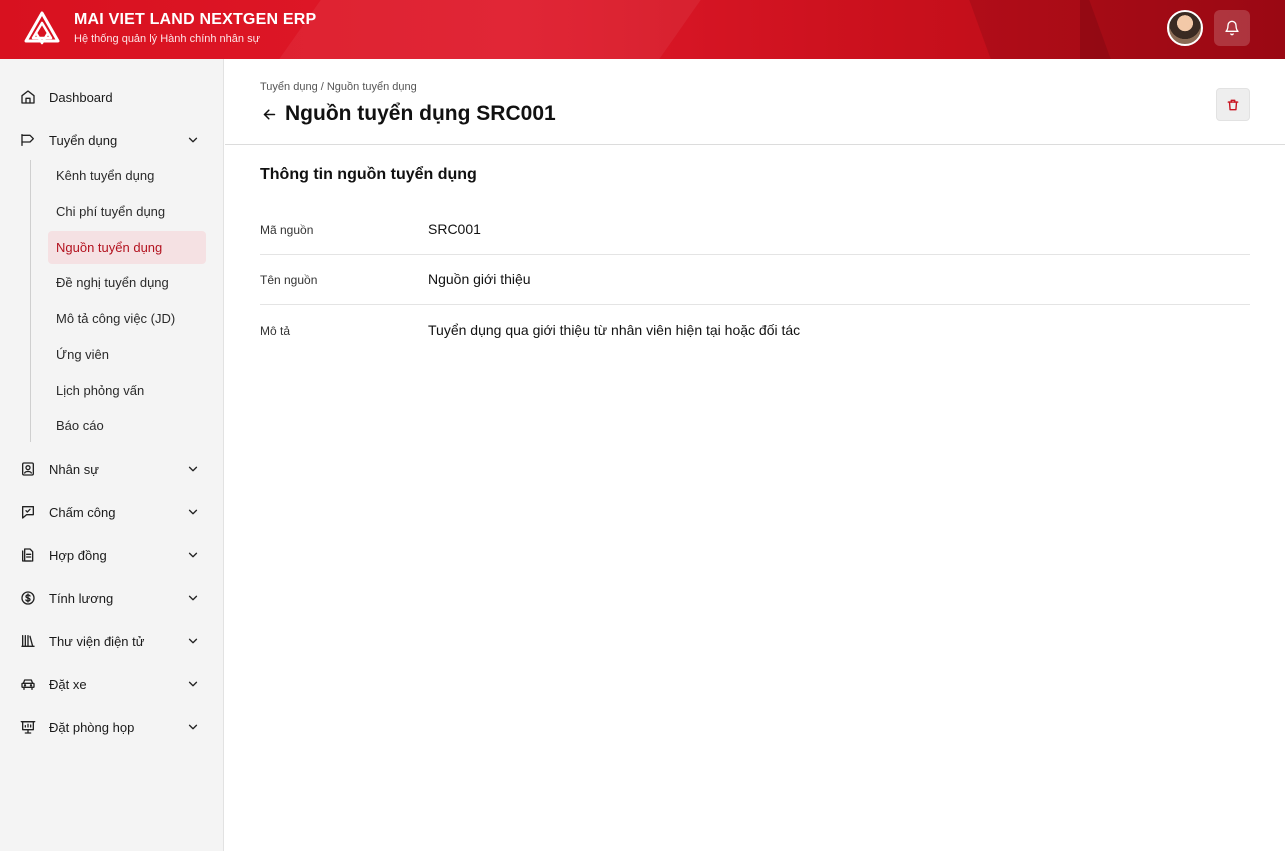  Describe the element at coordinates (368, 174) in the screenshot. I see `section-title: Thông tin nguồn tuyển dụng` at that location.